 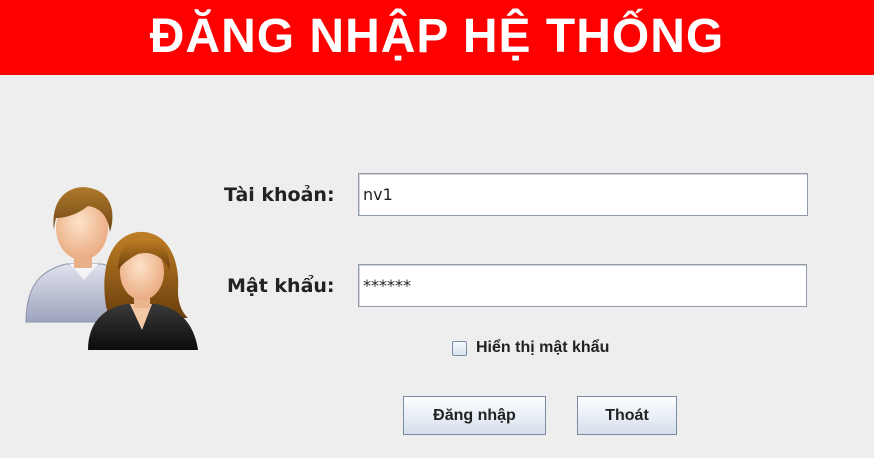 What do you see at coordinates (459, 348) in the screenshot?
I see `show-password-checkbox` at bounding box center [459, 348].